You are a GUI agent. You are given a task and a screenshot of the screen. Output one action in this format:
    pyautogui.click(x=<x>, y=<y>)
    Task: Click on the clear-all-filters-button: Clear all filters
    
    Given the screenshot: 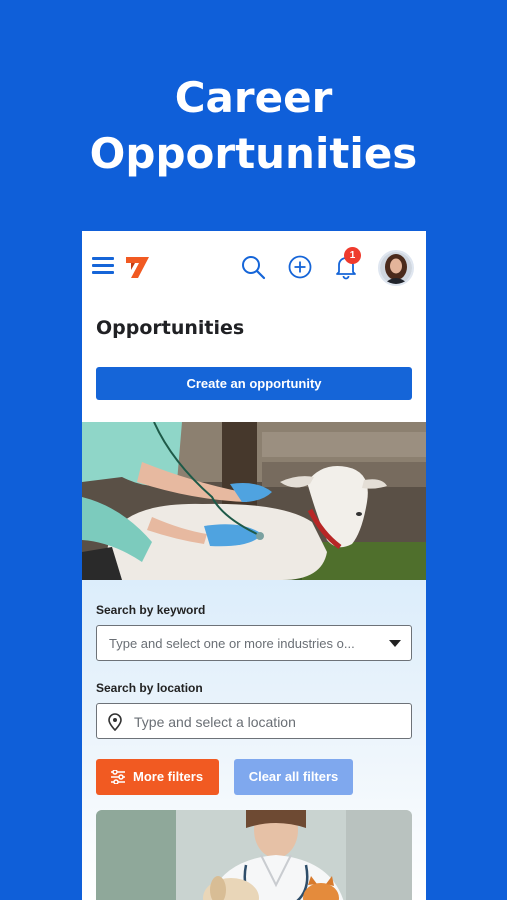 What is the action you would take?
    pyautogui.click(x=293, y=777)
    